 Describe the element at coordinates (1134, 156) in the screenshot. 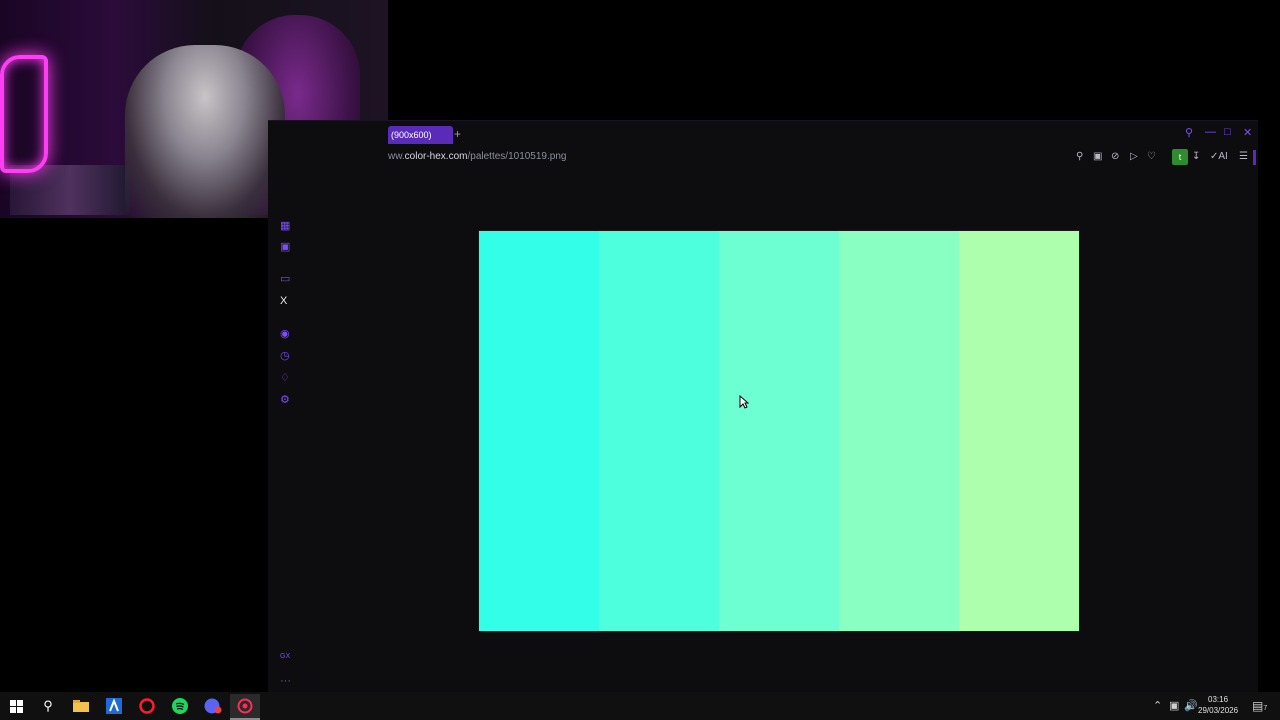

I see `play-icon: ▷` at that location.